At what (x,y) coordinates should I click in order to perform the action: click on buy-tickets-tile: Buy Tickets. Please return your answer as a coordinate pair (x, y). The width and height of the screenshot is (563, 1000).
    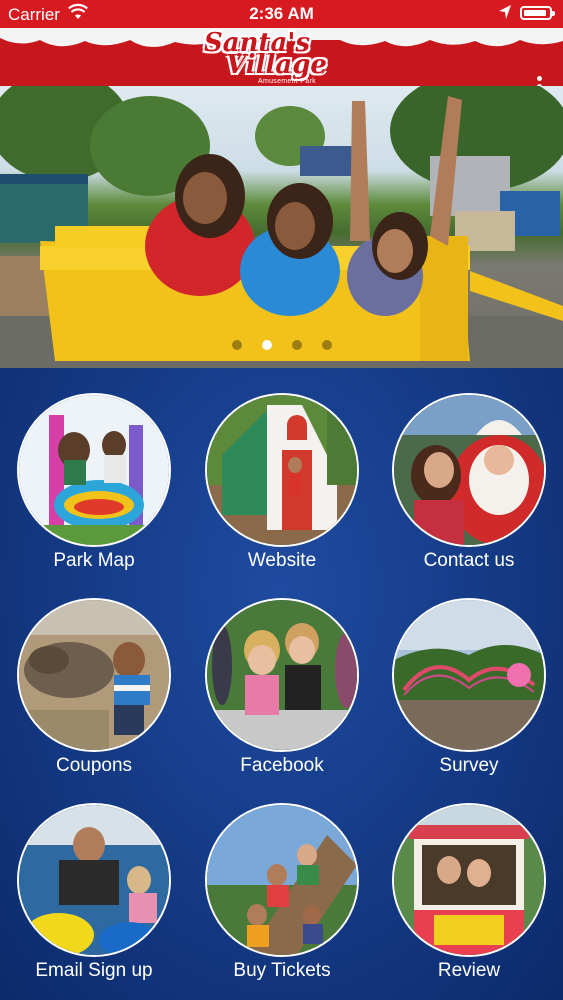
    Looking at the image, I should click on (282, 880).